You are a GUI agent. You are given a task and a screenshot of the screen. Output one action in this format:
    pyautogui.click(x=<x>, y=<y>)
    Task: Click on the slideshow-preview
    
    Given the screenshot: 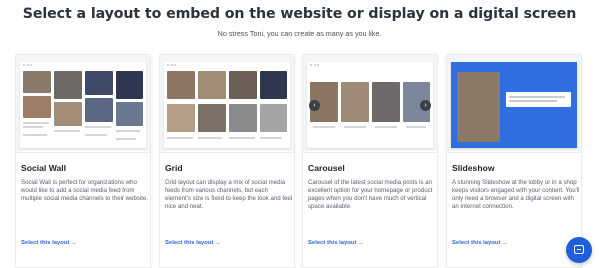 What is the action you would take?
    pyautogui.click(x=514, y=103)
    